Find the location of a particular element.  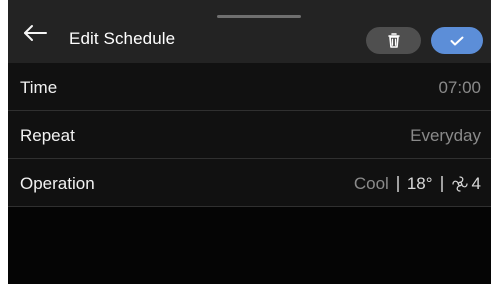

drag-handle is located at coordinates (259, 16).